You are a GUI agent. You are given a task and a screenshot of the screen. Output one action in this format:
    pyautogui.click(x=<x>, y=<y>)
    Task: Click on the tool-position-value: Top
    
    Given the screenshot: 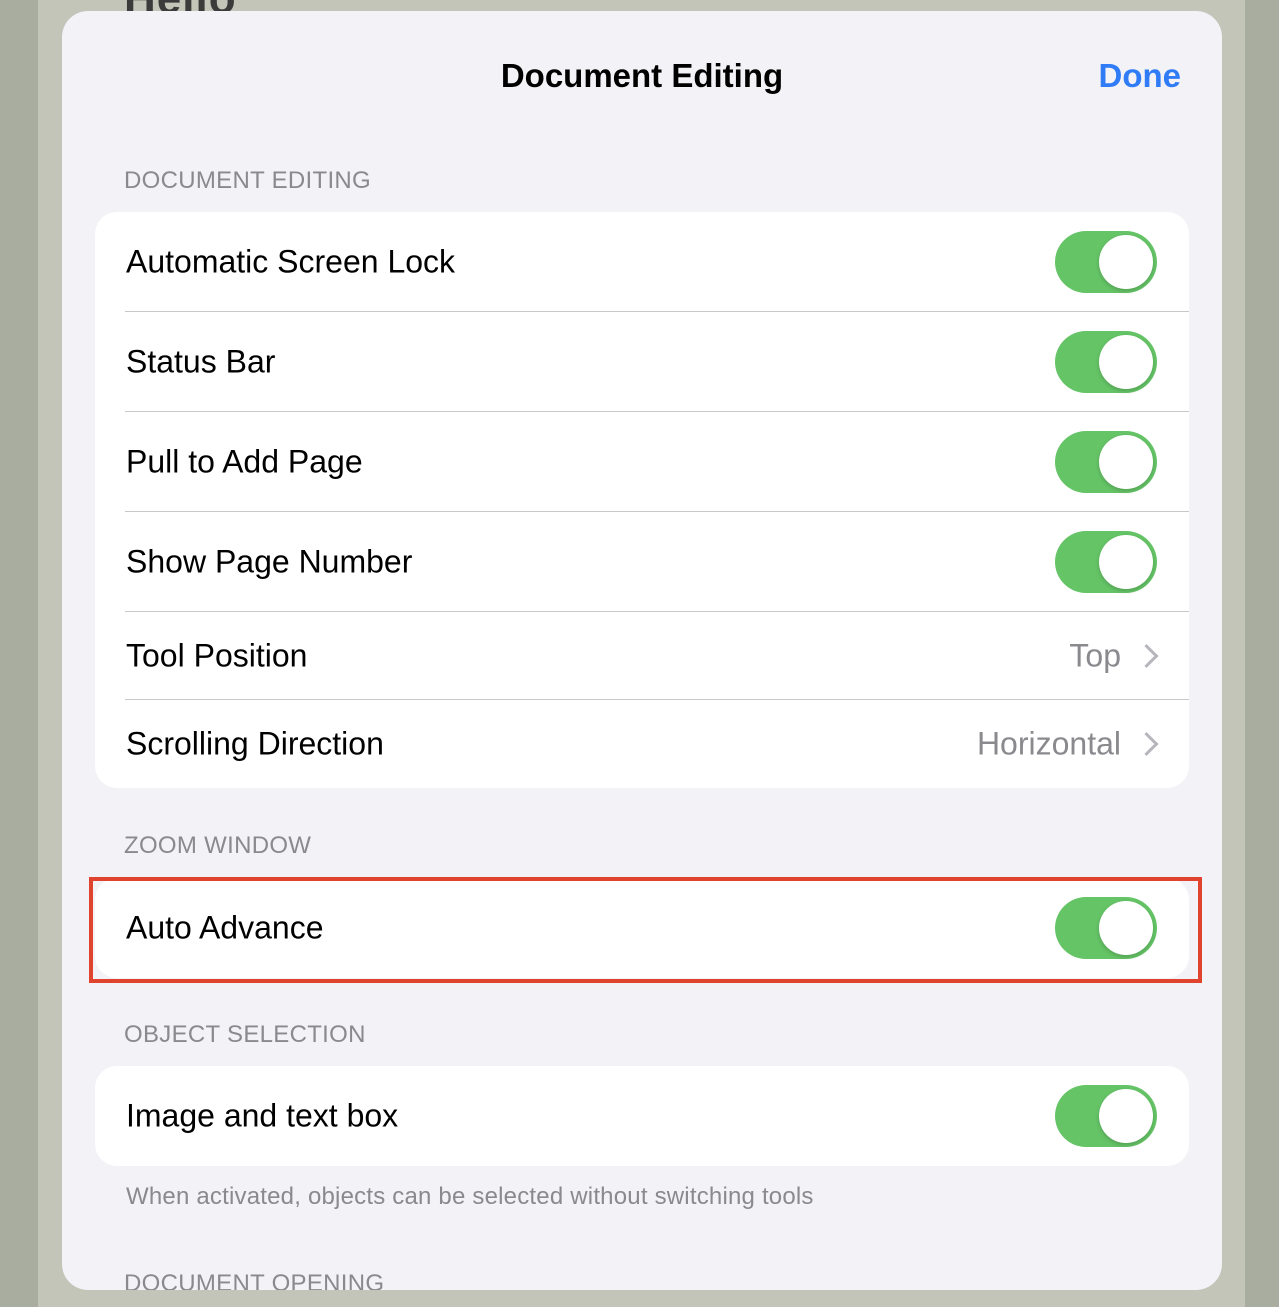 What is the action you would take?
    pyautogui.click(x=1095, y=655)
    